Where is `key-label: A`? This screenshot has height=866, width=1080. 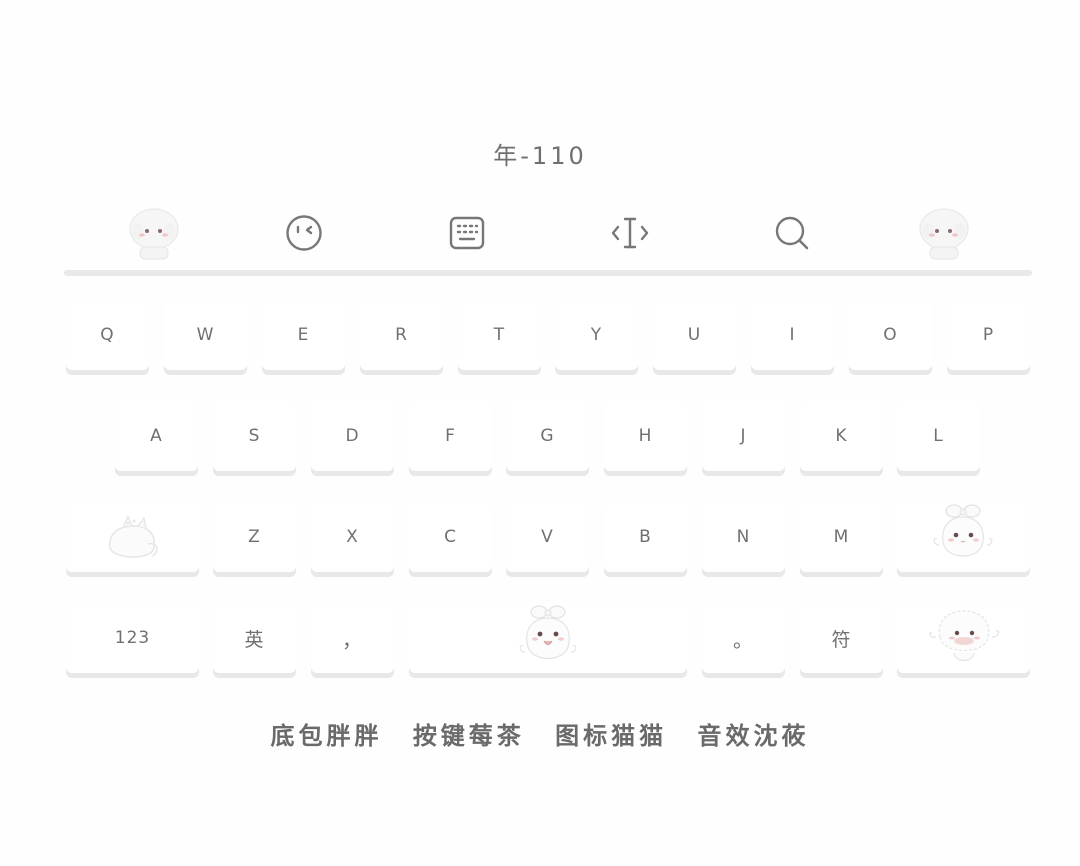
key-label: A is located at coordinates (156, 436).